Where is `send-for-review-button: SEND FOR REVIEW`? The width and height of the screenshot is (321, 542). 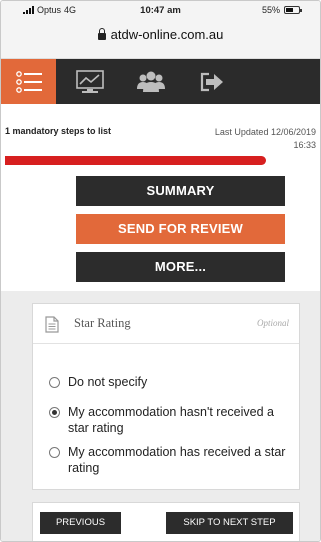
send-for-review-button: SEND FOR REVIEW is located at coordinates (180, 229).